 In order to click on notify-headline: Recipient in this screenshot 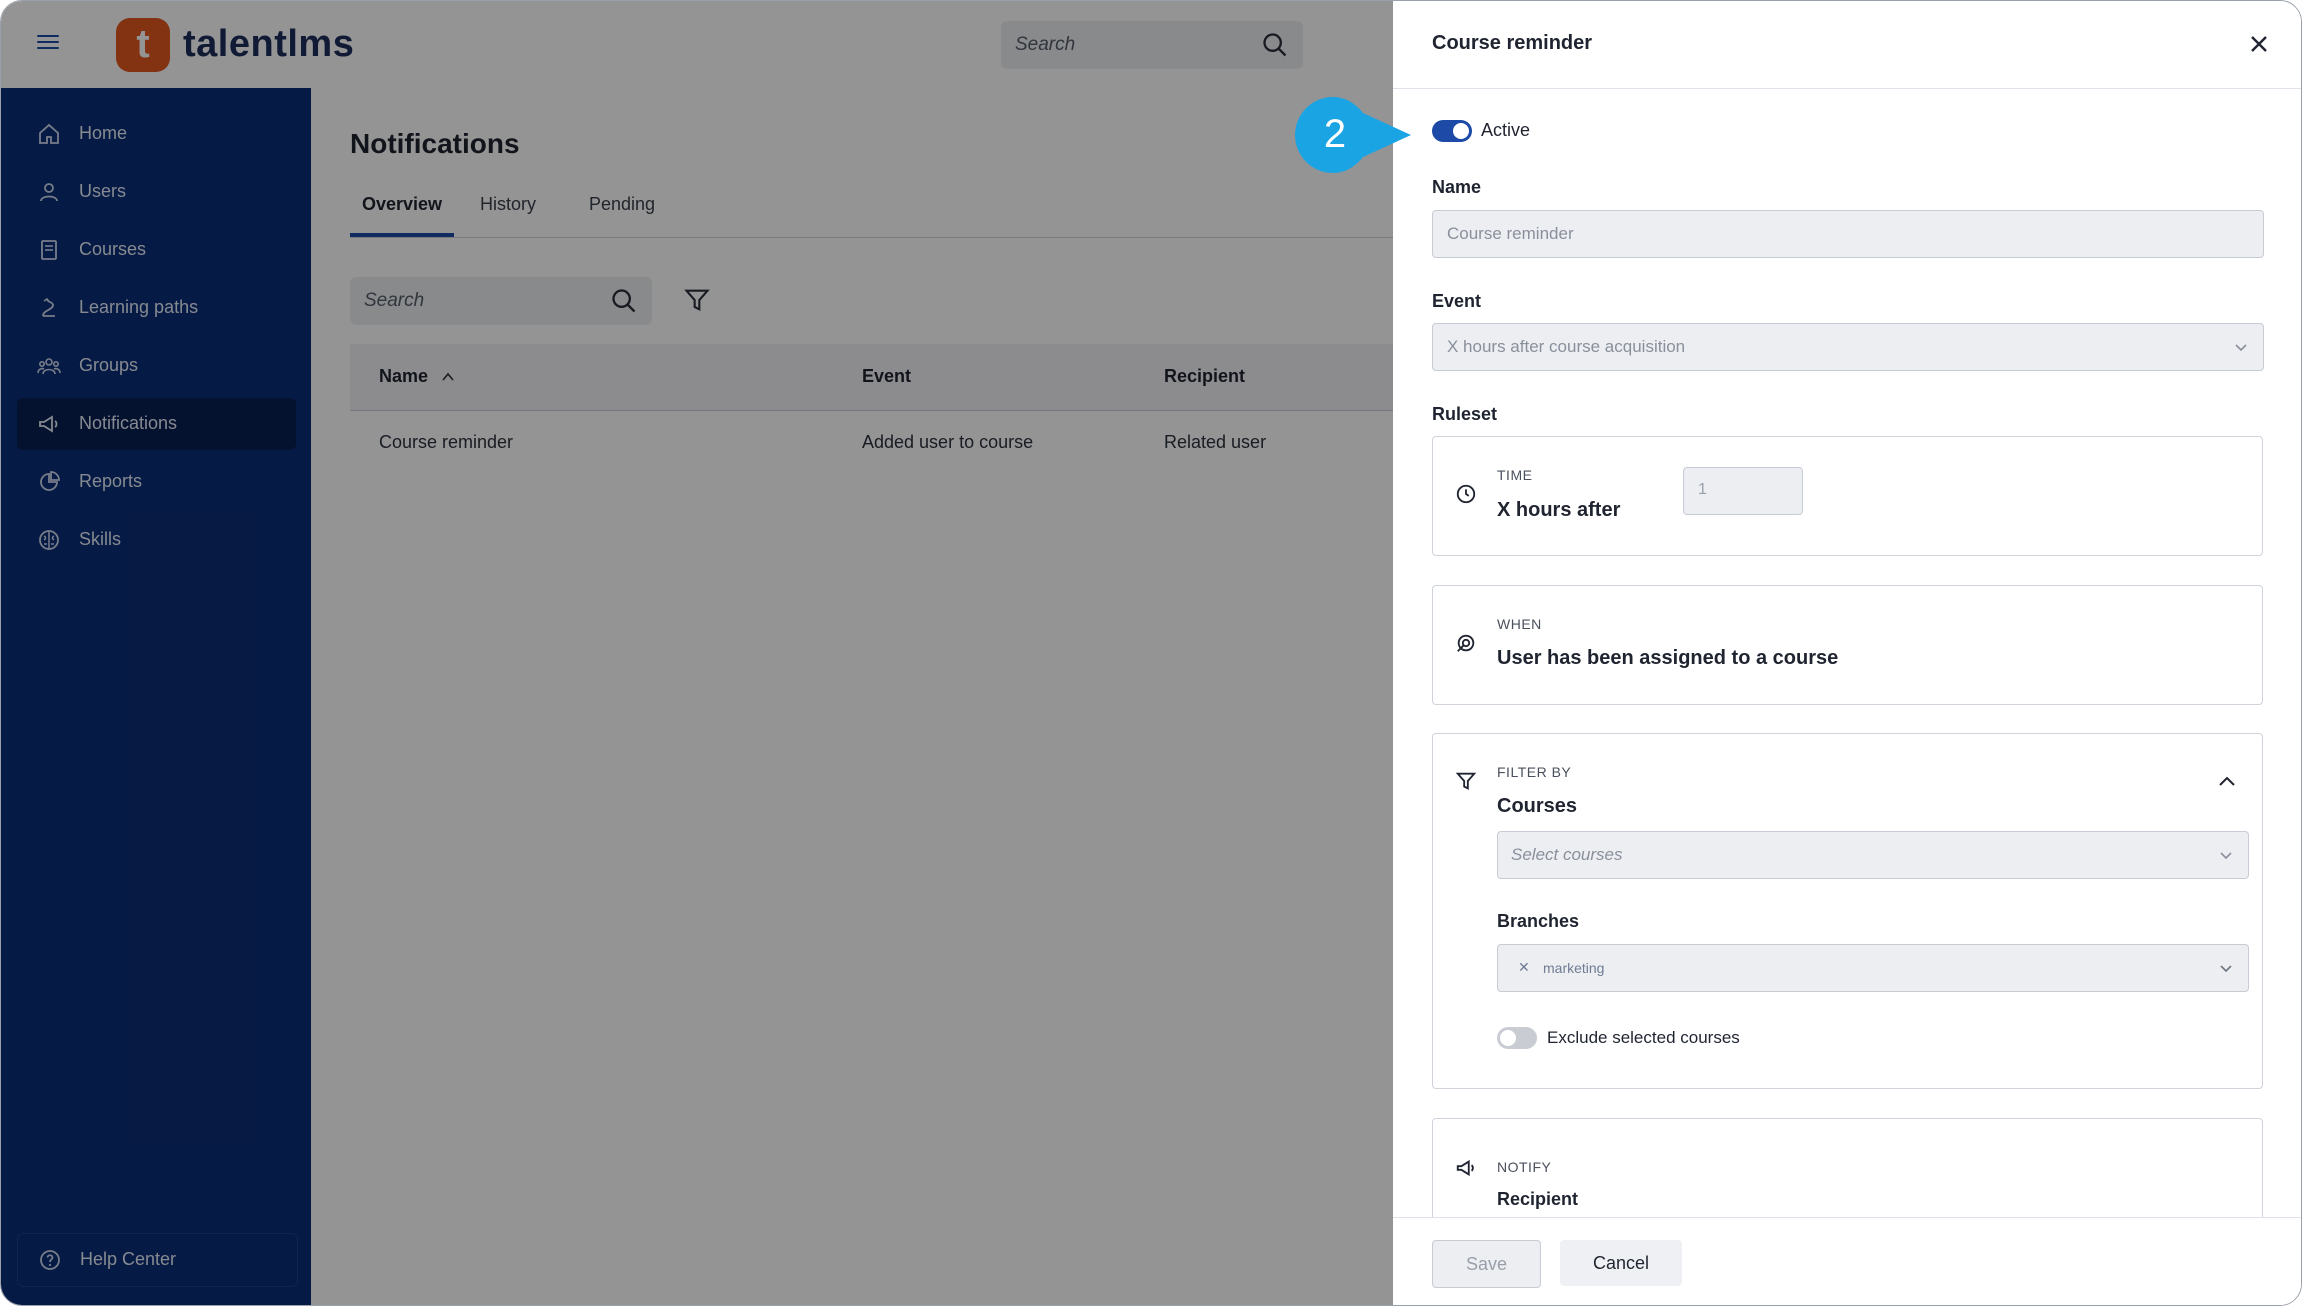, I will do `click(1538, 1199)`.